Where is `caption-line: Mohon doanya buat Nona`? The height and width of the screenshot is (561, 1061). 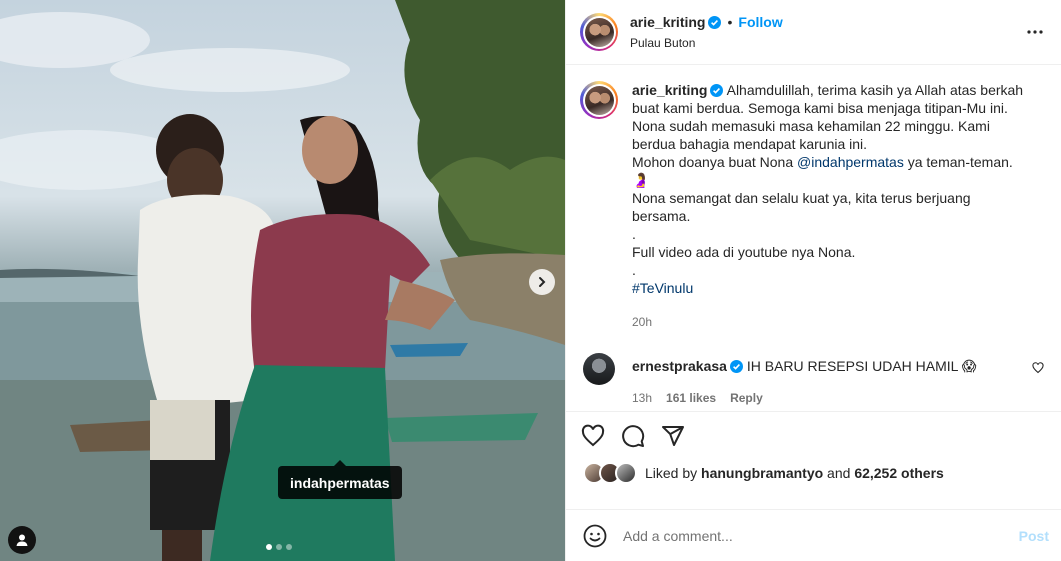 caption-line: Mohon doanya buat Nona is located at coordinates (715, 162).